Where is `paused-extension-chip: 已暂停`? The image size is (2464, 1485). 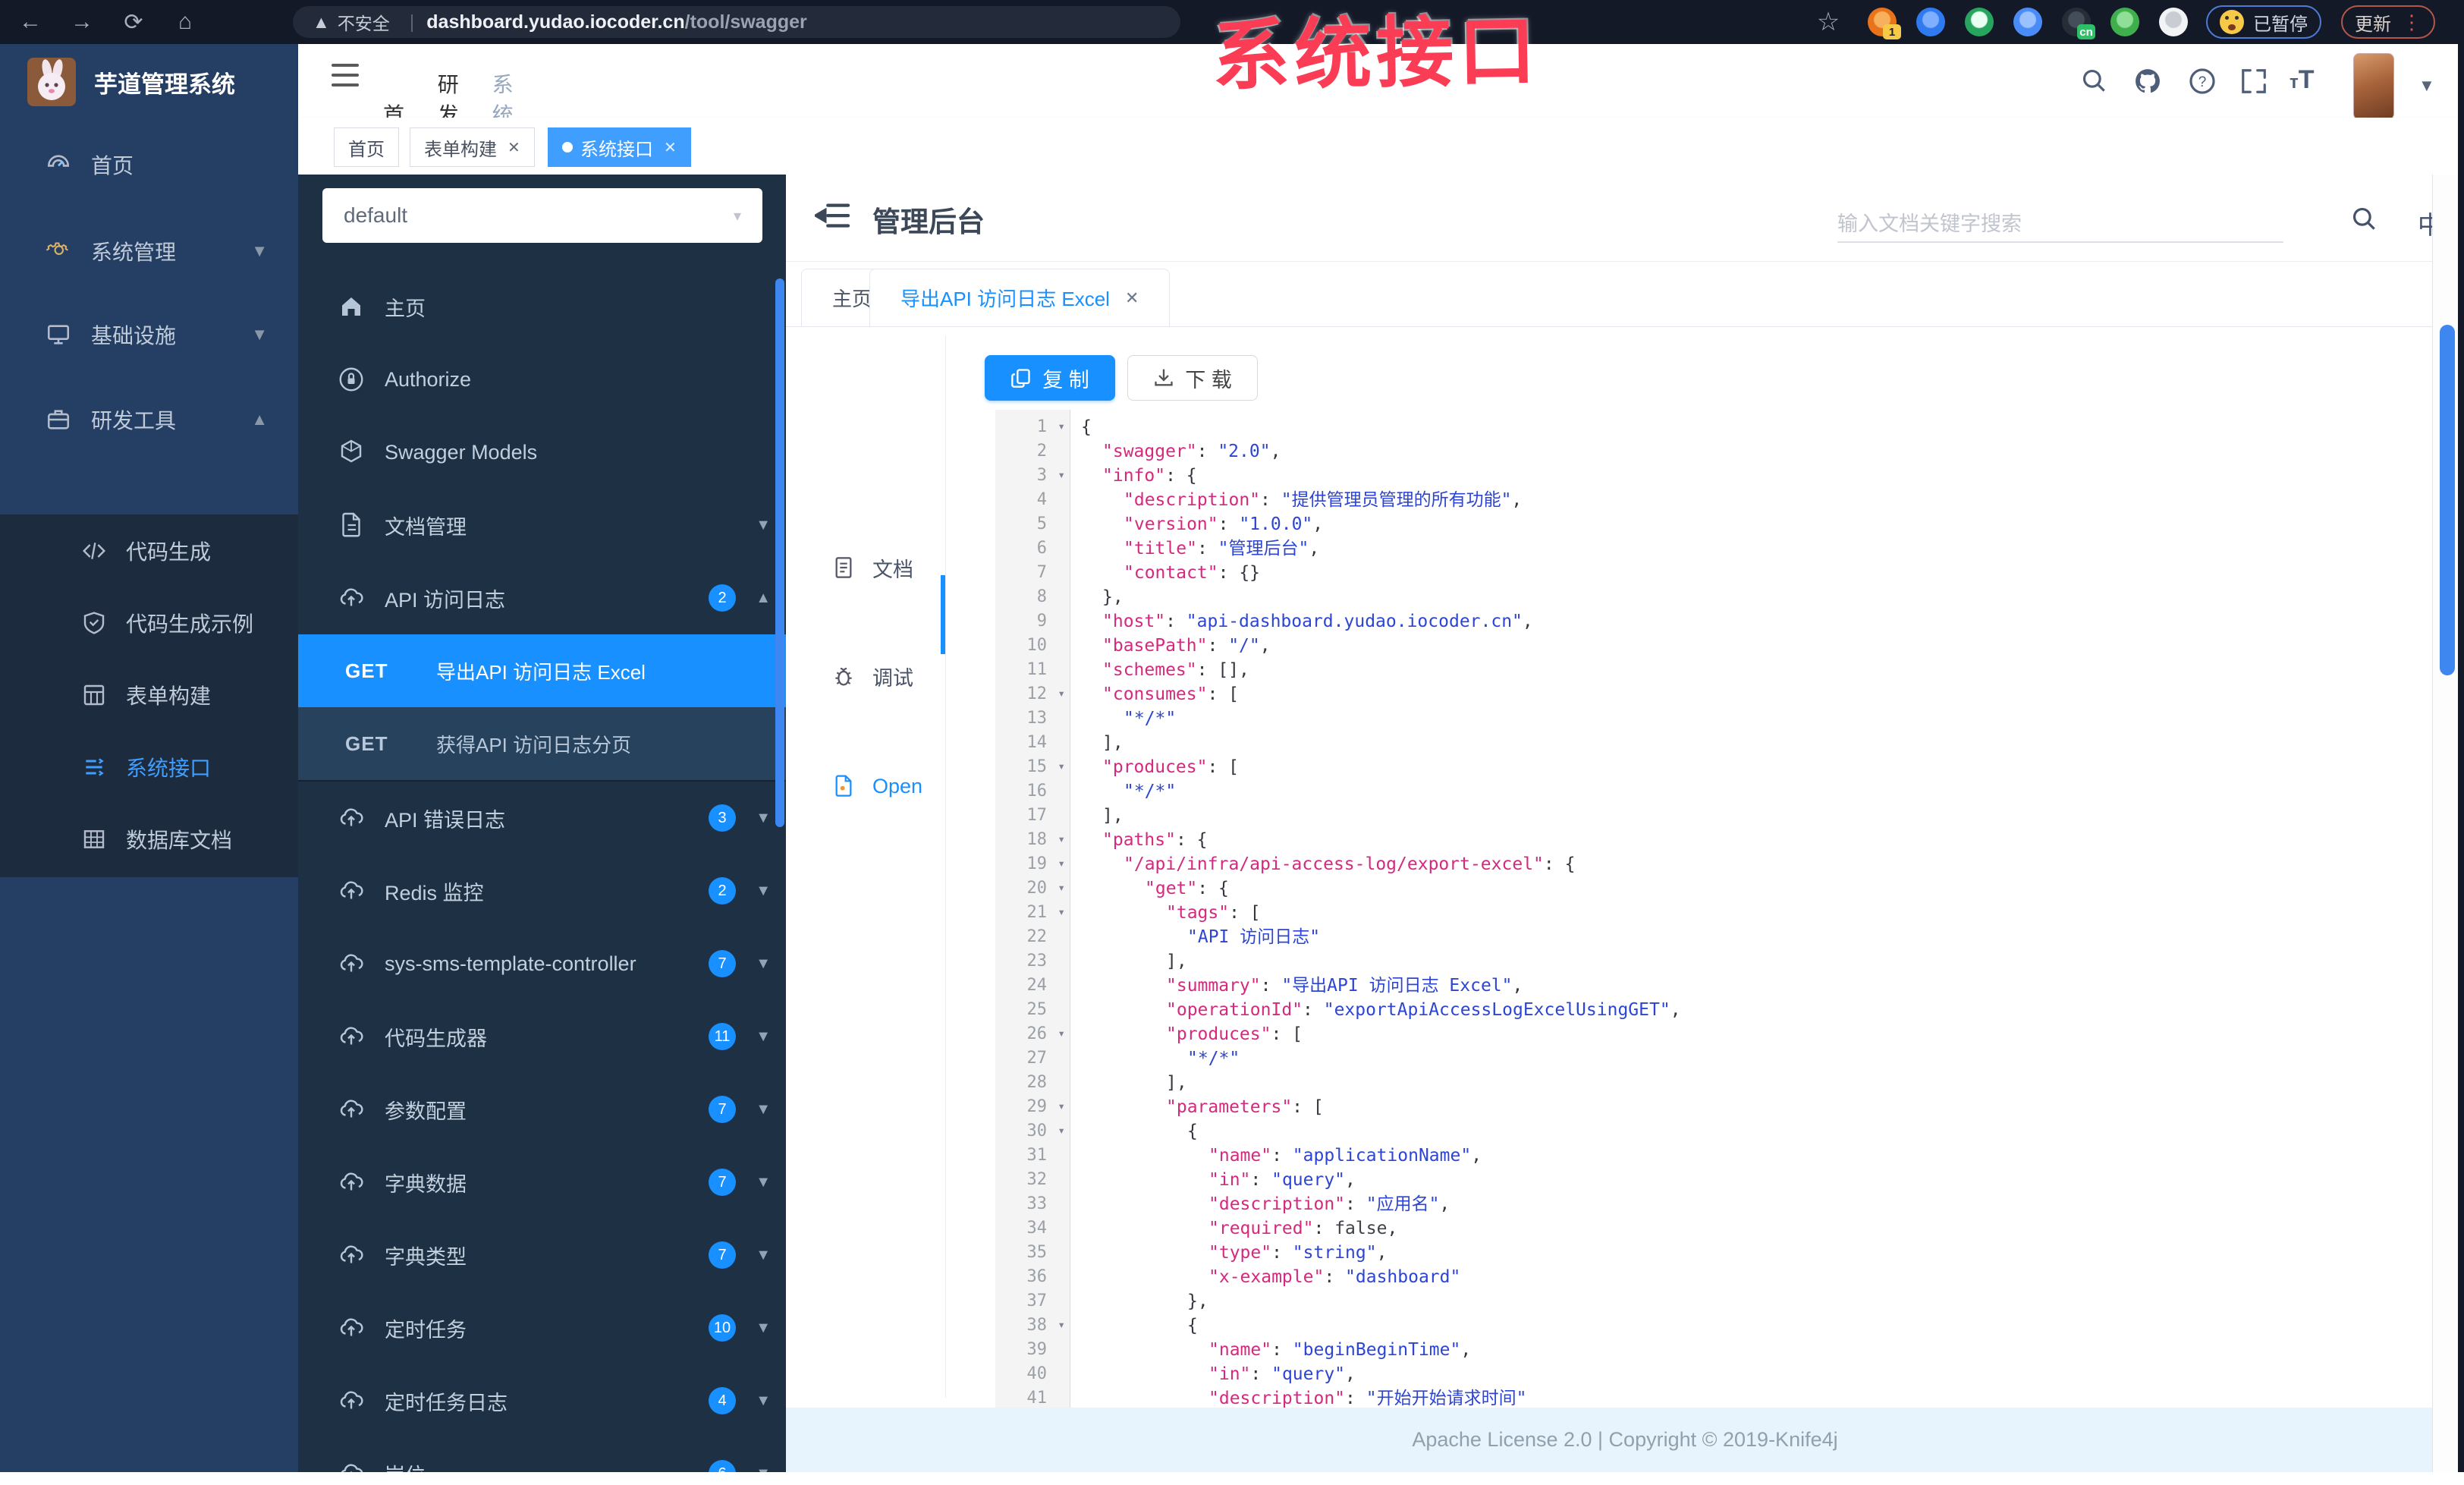 paused-extension-chip: 已暂停 is located at coordinates (2263, 22).